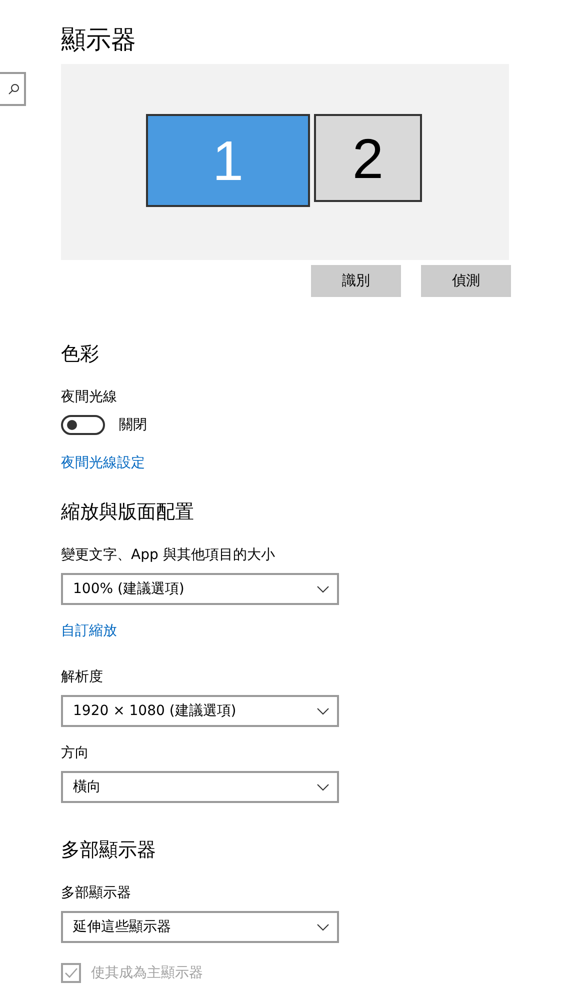 The height and width of the screenshot is (999, 575). I want to click on field-label: 多部顯示器, so click(96, 893).